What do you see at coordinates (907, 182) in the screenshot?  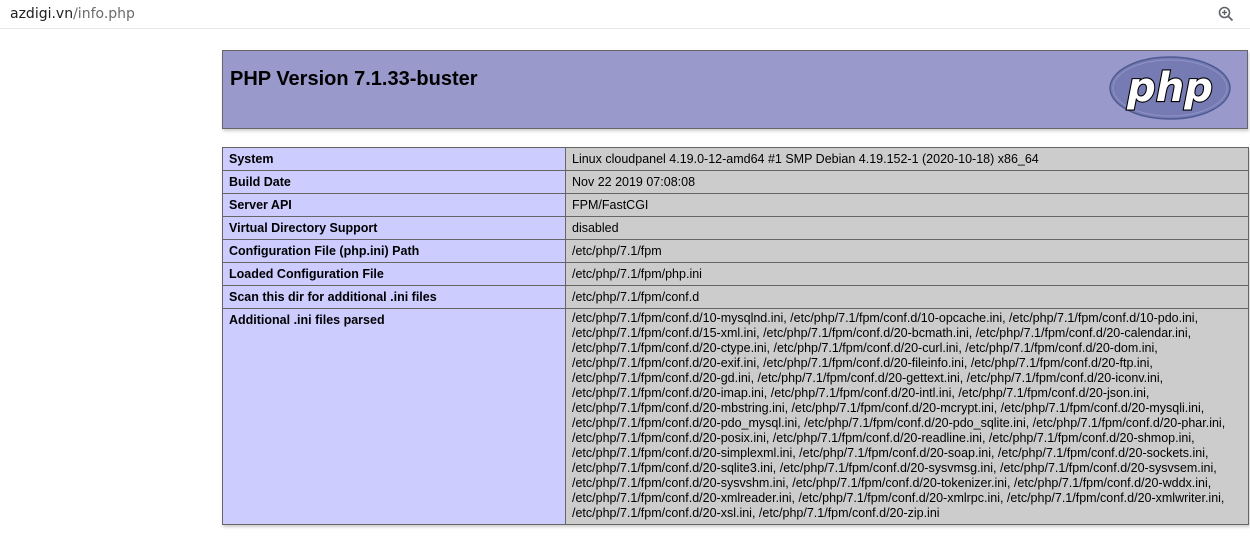 I see `row-value: Nov 22 2019 07:08:08` at bounding box center [907, 182].